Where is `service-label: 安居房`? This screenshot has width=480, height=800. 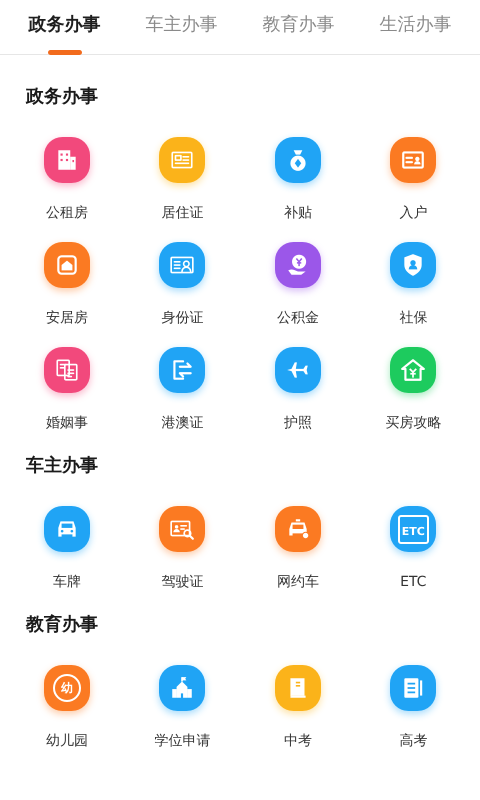
service-label: 安居房 is located at coordinates (67, 318).